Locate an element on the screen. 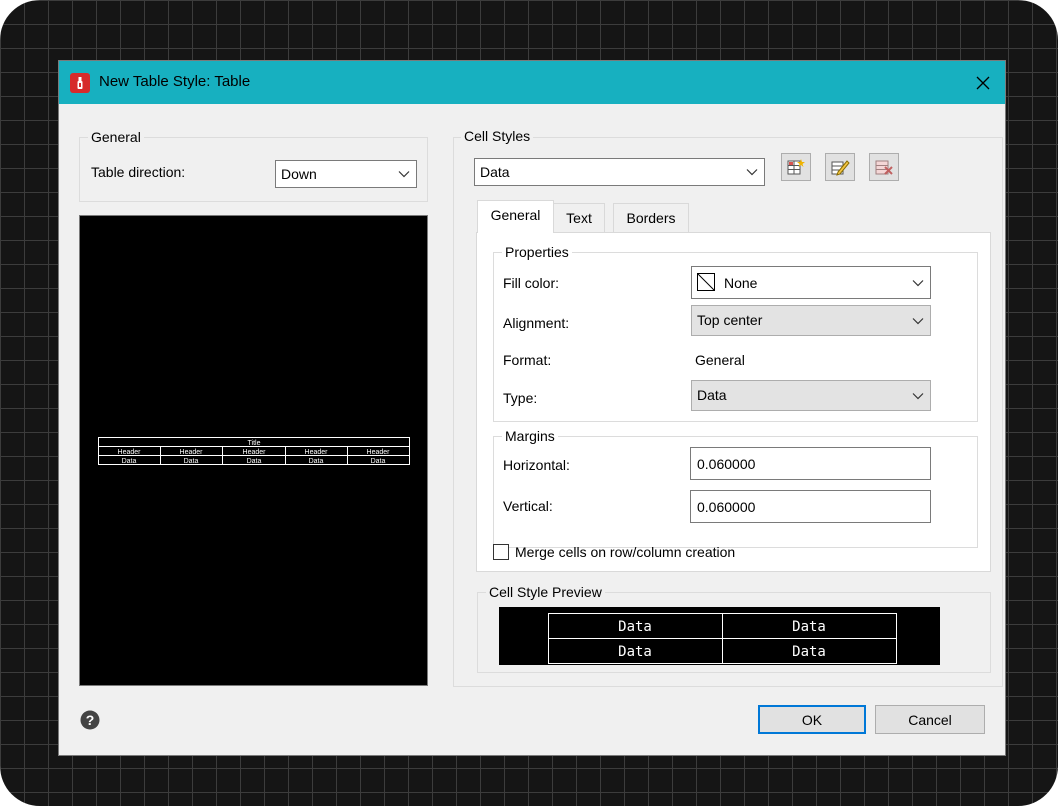 Image resolution: width=1058 pixels, height=806 pixels. help-icon: ? is located at coordinates (90, 720).